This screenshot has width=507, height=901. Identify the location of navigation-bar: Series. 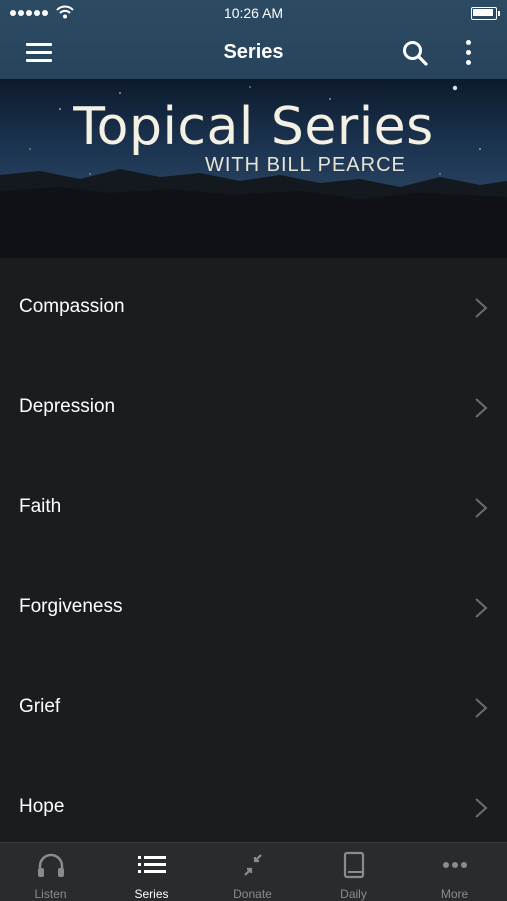
(253, 53).